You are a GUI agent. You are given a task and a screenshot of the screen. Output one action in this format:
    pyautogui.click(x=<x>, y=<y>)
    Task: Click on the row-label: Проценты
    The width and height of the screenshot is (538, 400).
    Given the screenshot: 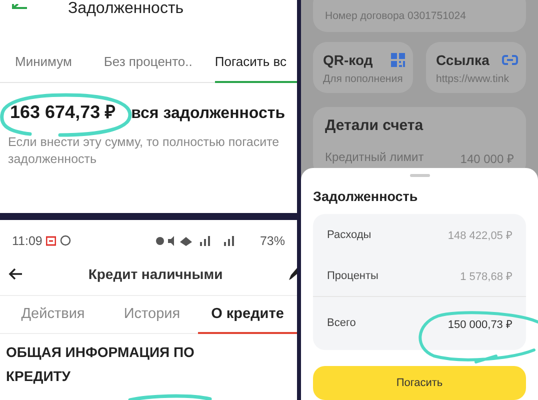 What is the action you would take?
    pyautogui.click(x=352, y=276)
    